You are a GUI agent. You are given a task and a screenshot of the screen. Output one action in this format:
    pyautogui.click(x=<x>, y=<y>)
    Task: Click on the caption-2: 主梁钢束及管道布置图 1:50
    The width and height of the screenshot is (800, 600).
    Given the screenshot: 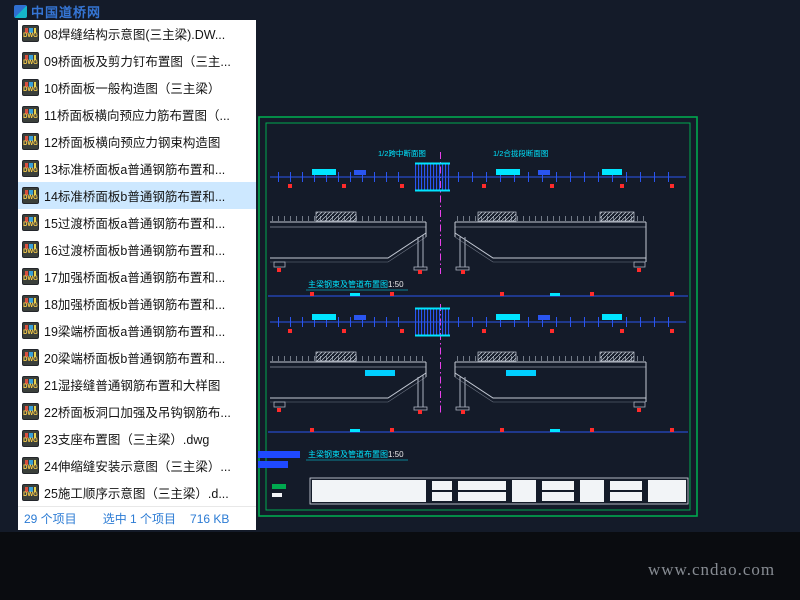 What is the action you would take?
    pyautogui.click(x=357, y=455)
    